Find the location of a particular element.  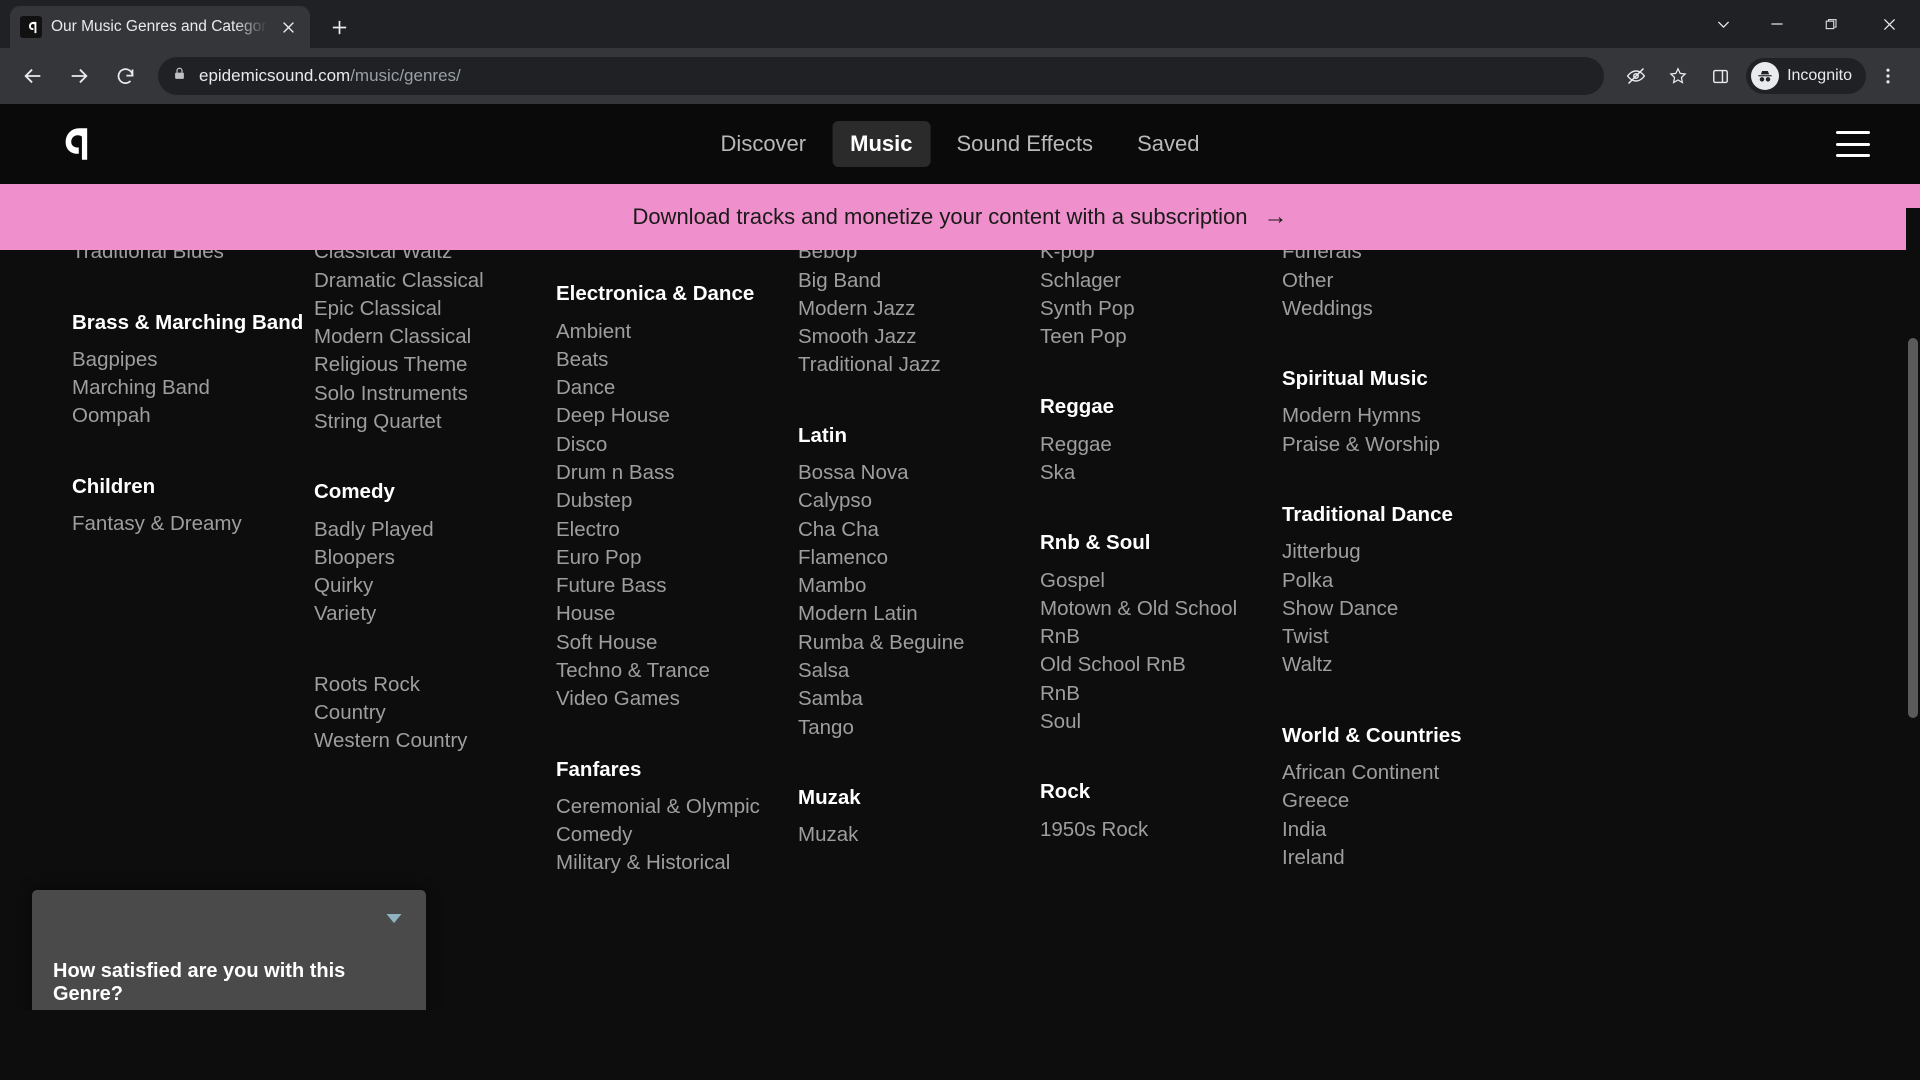

genre-link-teen-pop: Teen Pop is located at coordinates (1161, 337).